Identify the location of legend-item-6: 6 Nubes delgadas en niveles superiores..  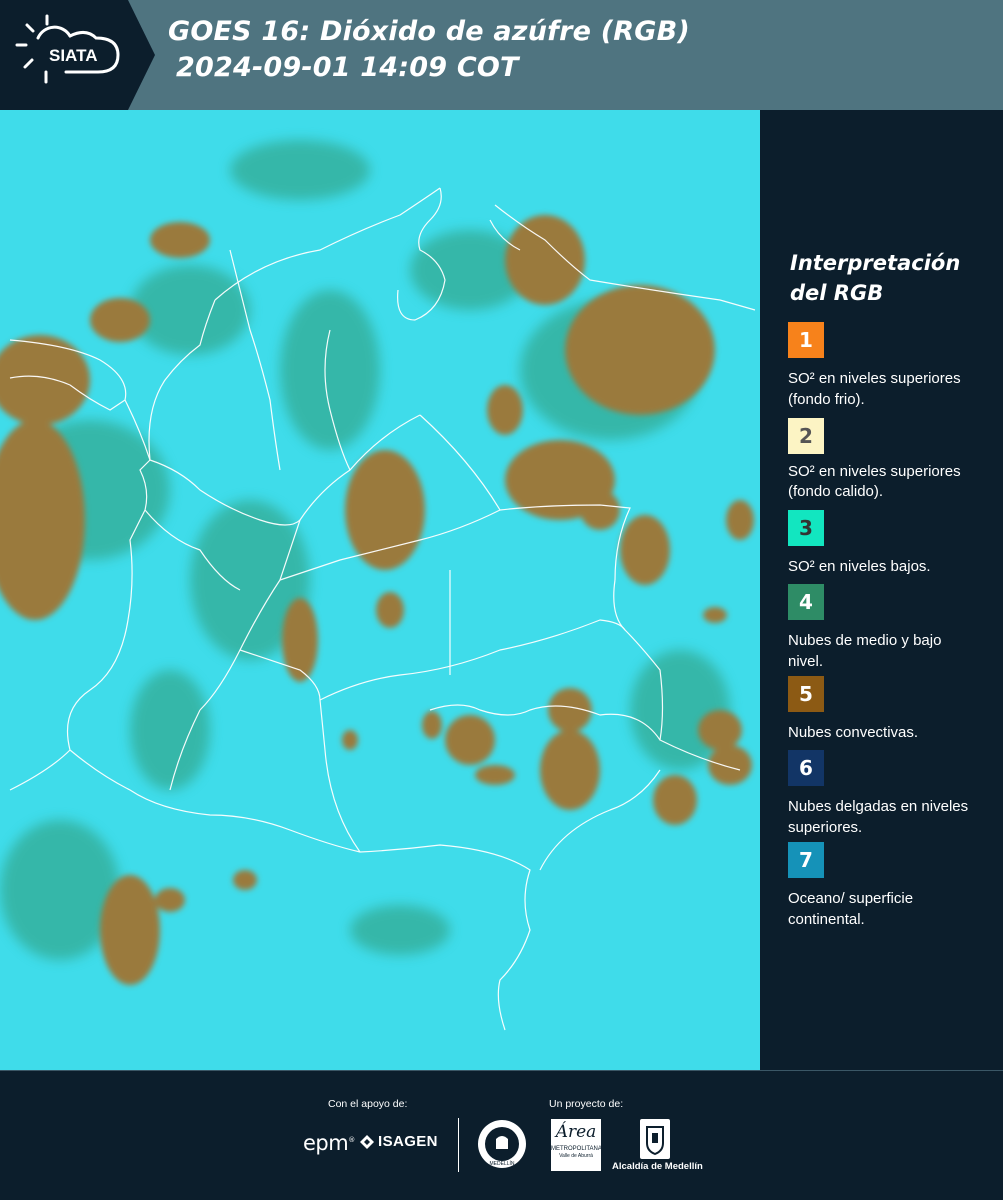
(888, 794).